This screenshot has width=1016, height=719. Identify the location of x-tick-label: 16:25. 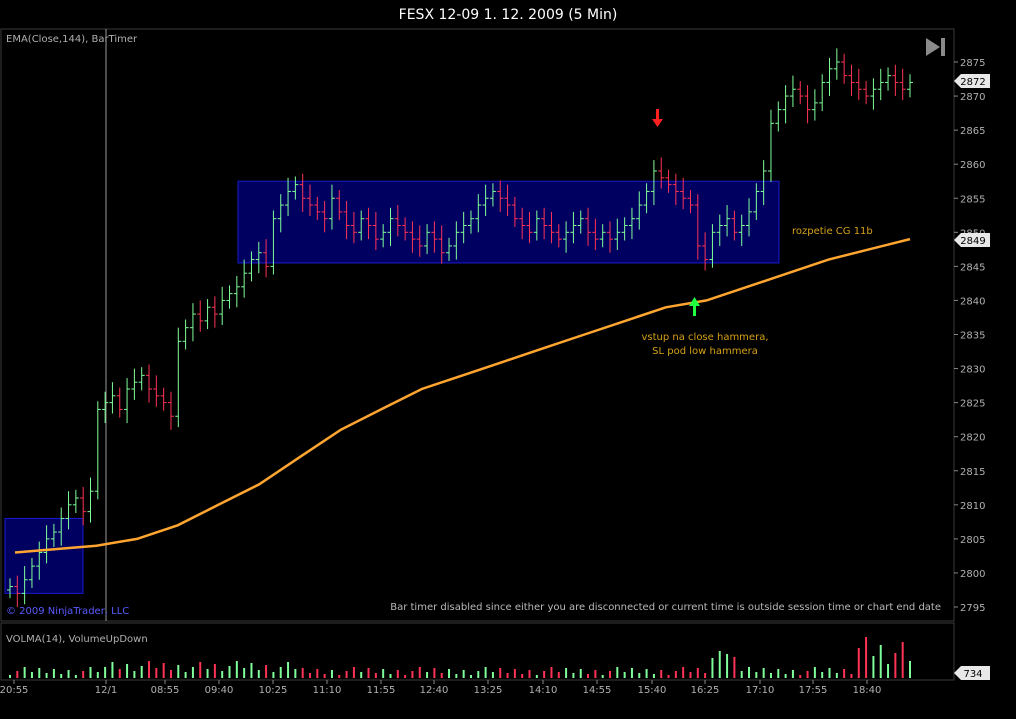
(705, 690).